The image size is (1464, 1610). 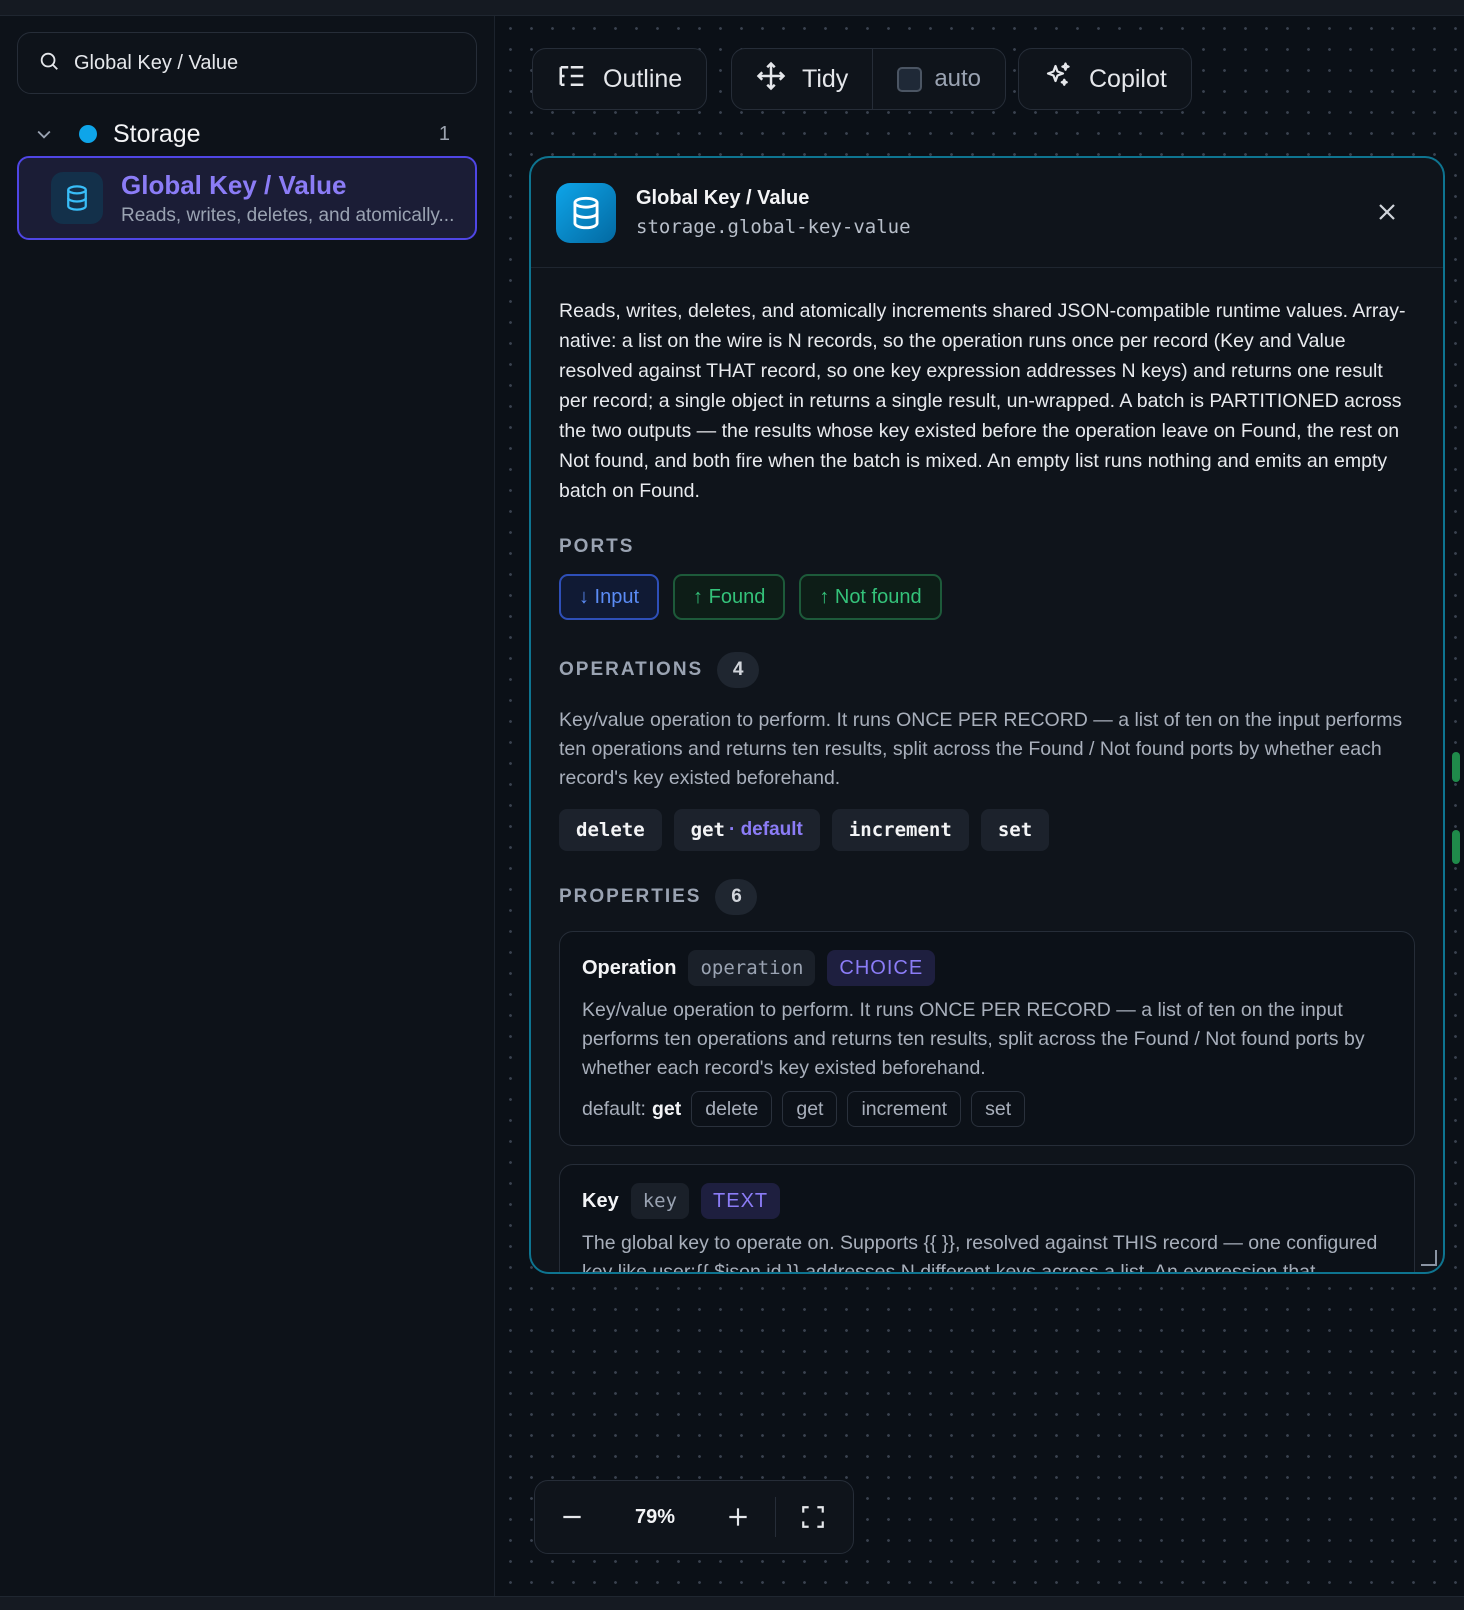 What do you see at coordinates (88, 134) in the screenshot?
I see `group-color-dot` at bounding box center [88, 134].